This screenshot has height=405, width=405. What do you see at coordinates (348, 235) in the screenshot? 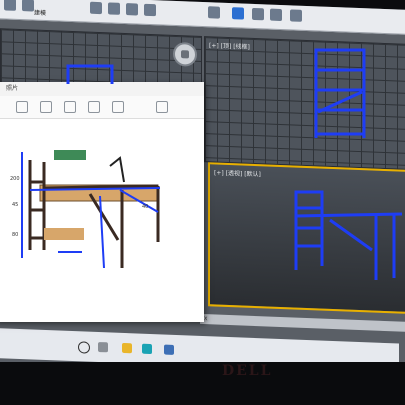
I see `perspective-desk-model` at bounding box center [348, 235].